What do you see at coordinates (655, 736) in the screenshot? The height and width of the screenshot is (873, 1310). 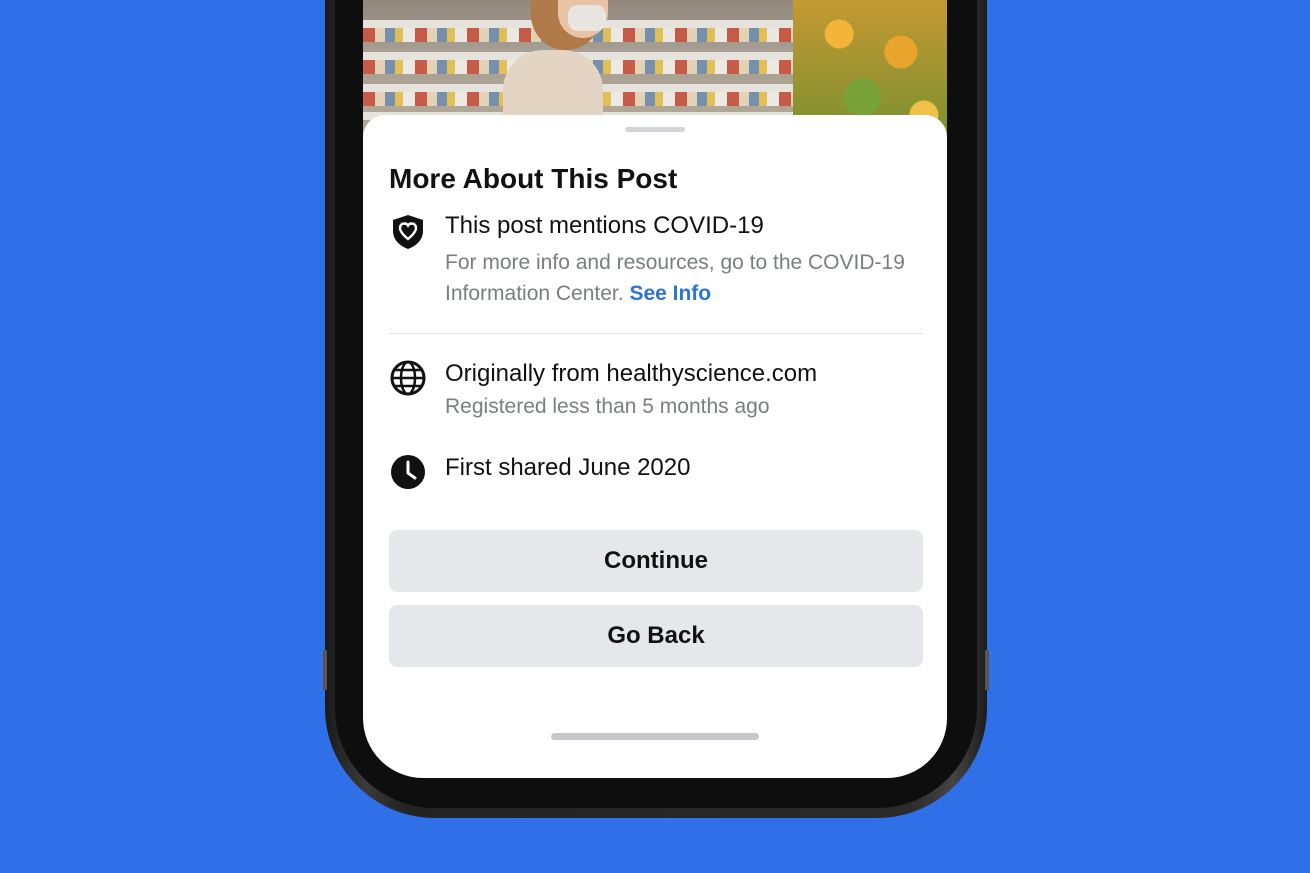 I see `home-indicator` at bounding box center [655, 736].